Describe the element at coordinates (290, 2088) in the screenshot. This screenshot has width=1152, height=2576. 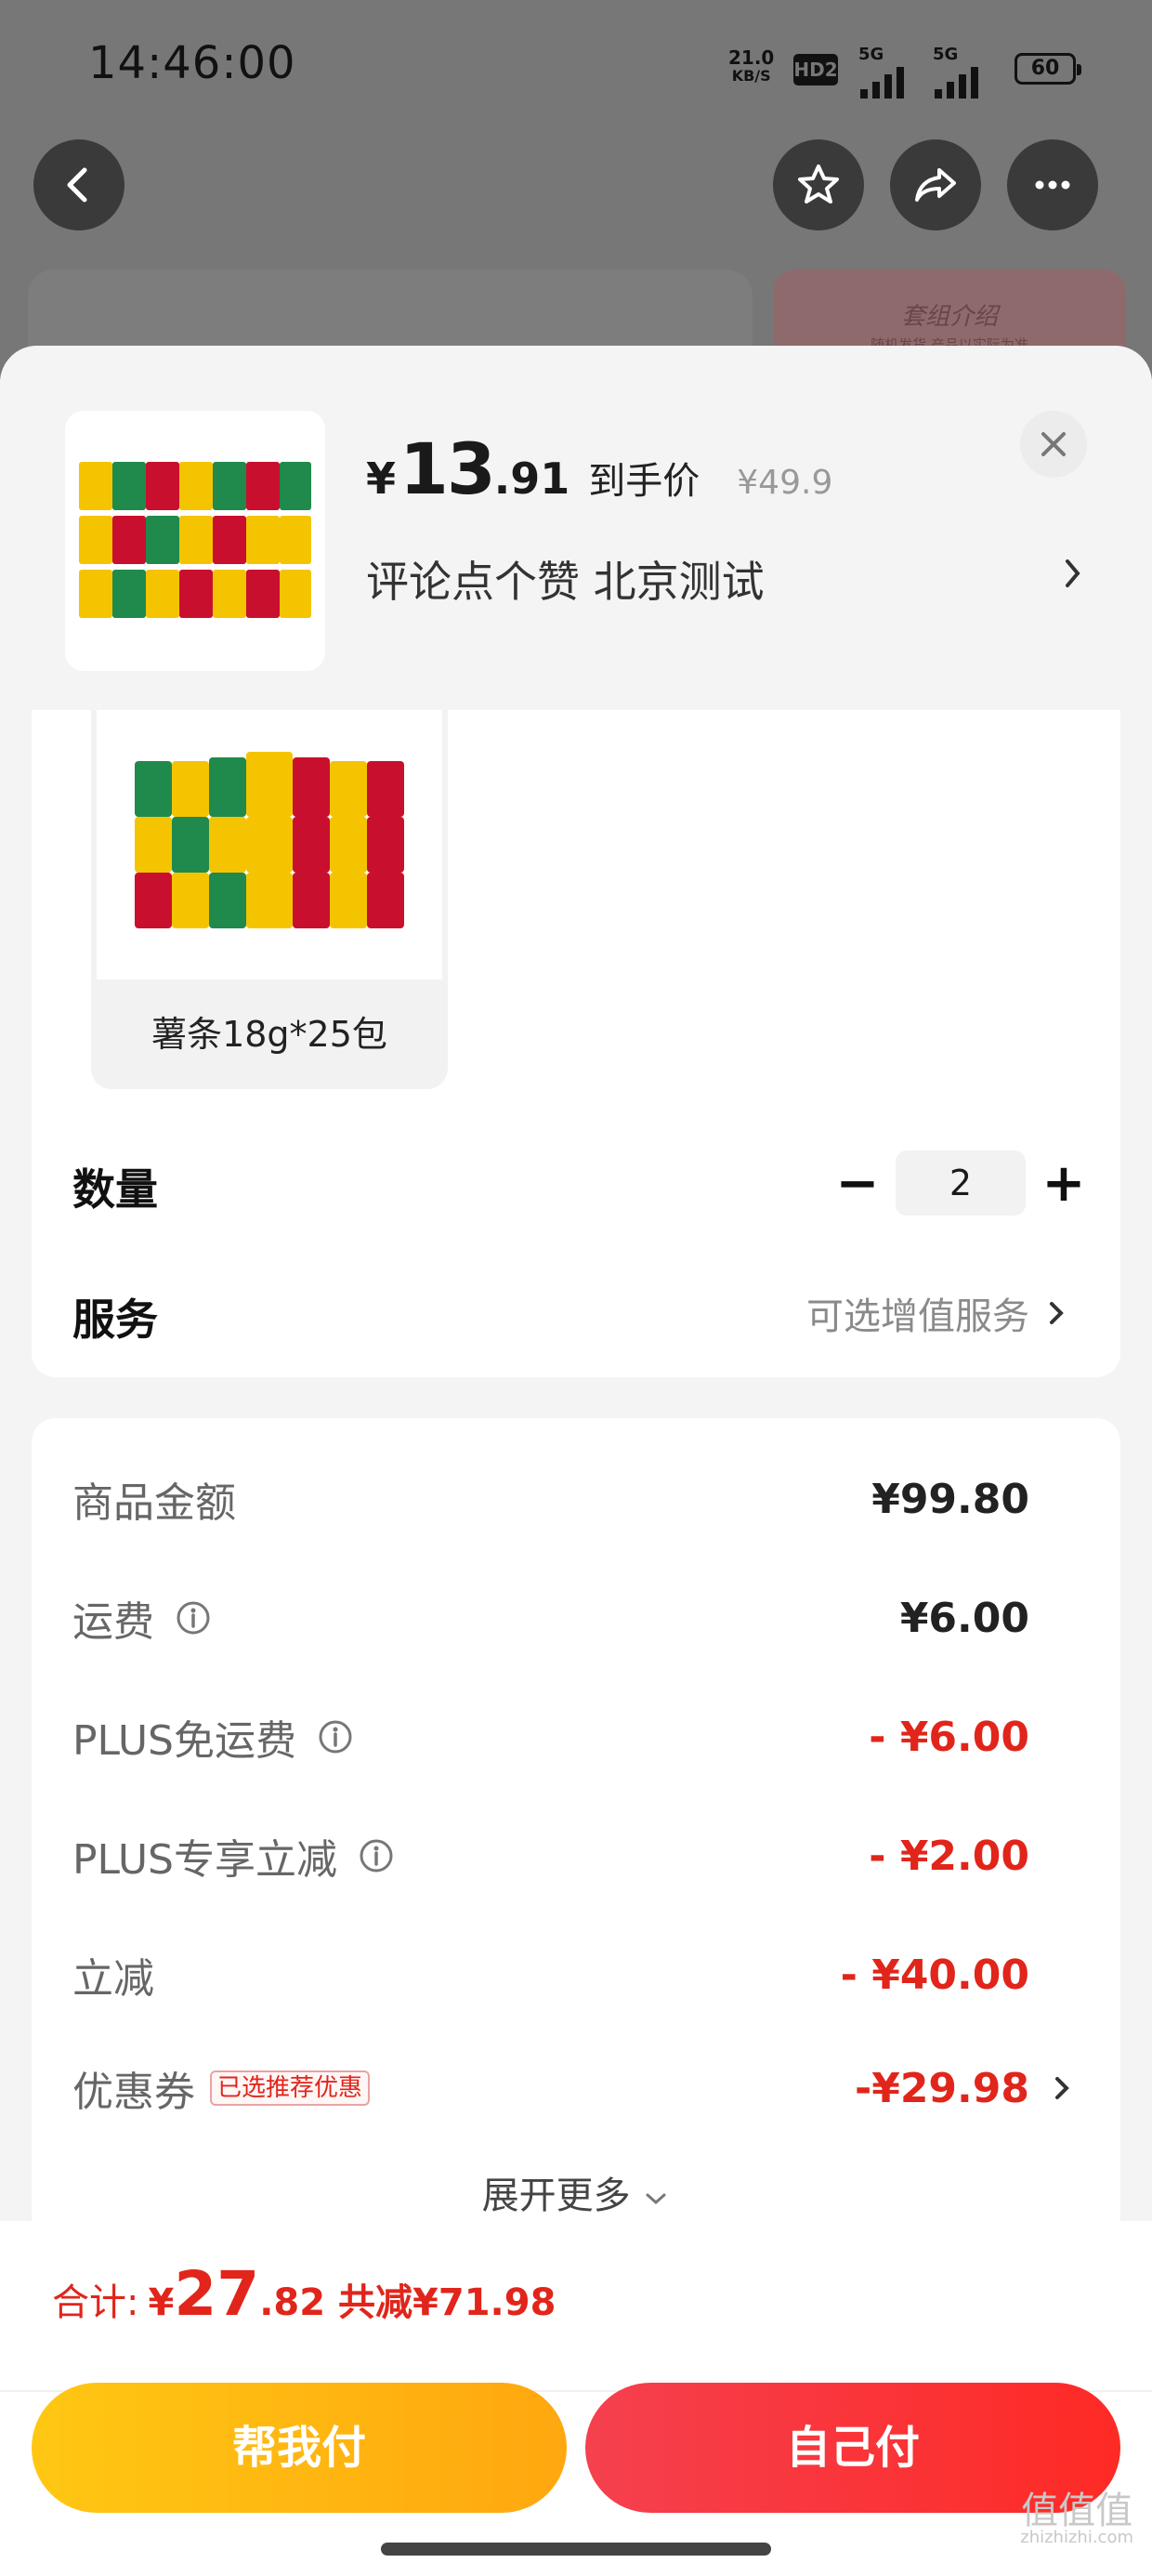
I see `coupon-badge: 已选推荐优惠` at that location.